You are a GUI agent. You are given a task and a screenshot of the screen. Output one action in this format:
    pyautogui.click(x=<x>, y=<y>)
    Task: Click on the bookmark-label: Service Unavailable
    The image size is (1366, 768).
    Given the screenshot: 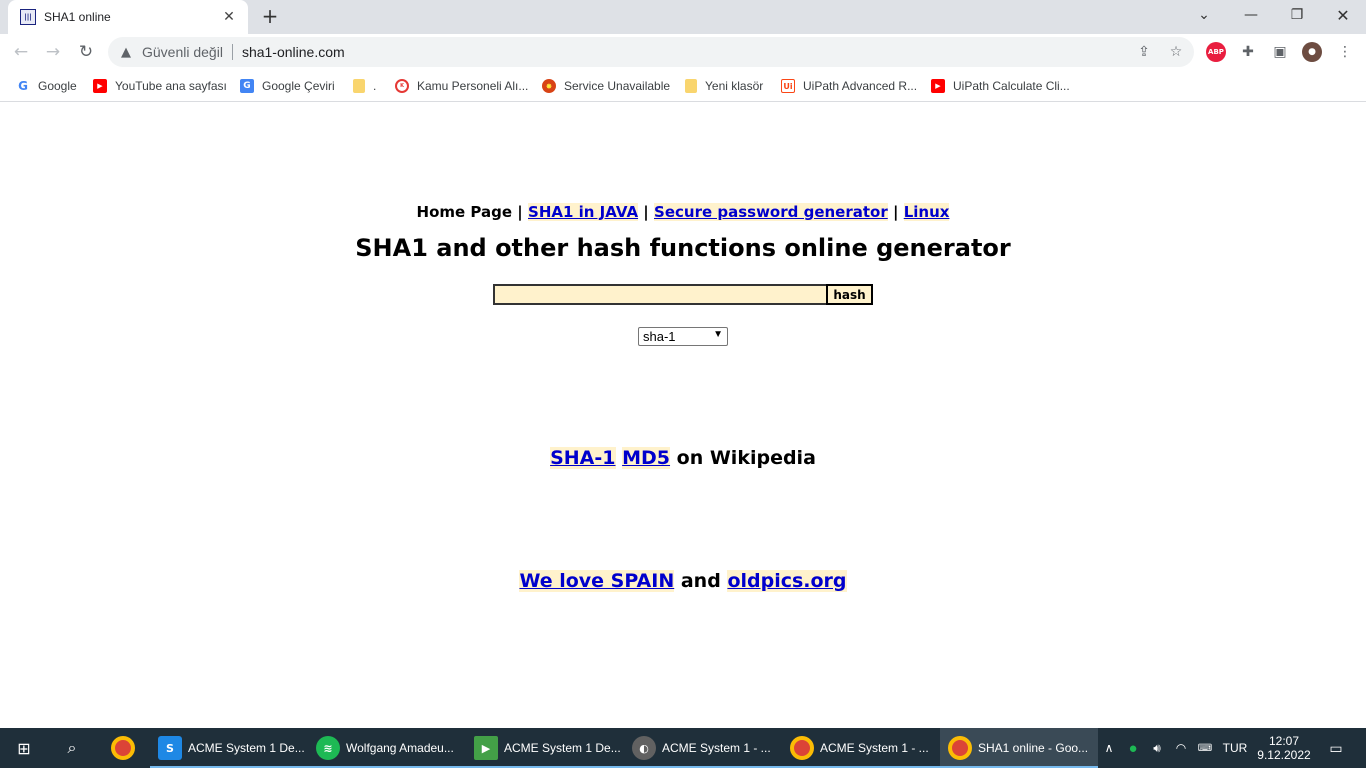 What is the action you would take?
    pyautogui.click(x=617, y=86)
    